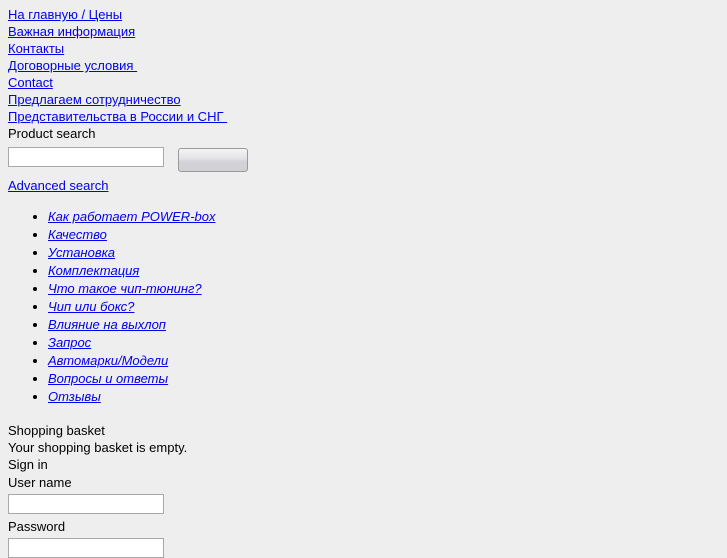 Image resolution: width=727 pixels, height=558 pixels. I want to click on user-name-field-wrapper, so click(367, 504).